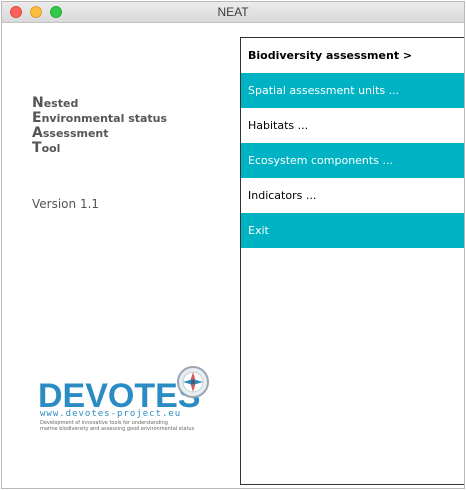 The image size is (466, 490). I want to click on window-title: NEAT, so click(233, 12).